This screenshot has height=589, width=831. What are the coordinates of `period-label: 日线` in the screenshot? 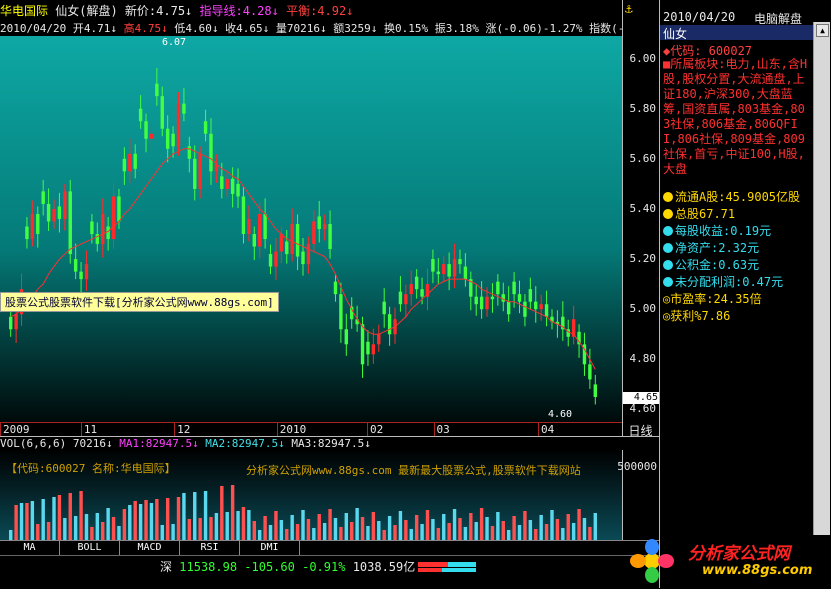 It's located at (640, 430).